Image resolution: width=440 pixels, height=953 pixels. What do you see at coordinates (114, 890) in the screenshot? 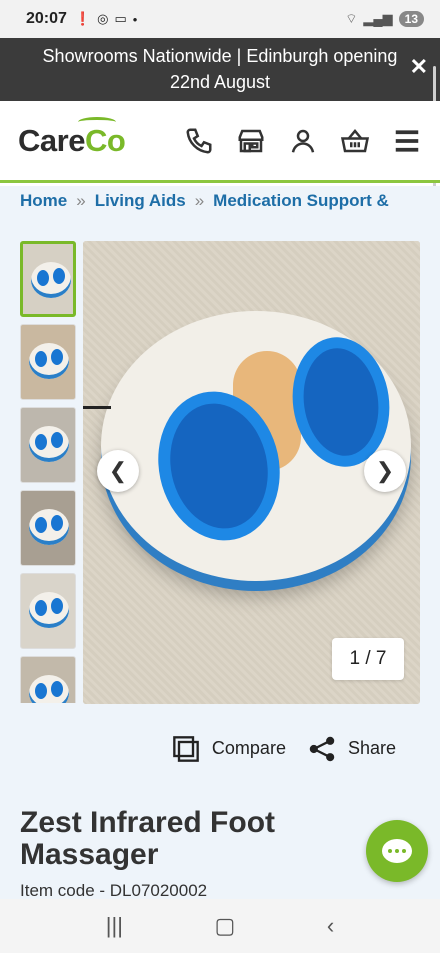
I see `item-code: Item code - DL07020002` at bounding box center [114, 890].